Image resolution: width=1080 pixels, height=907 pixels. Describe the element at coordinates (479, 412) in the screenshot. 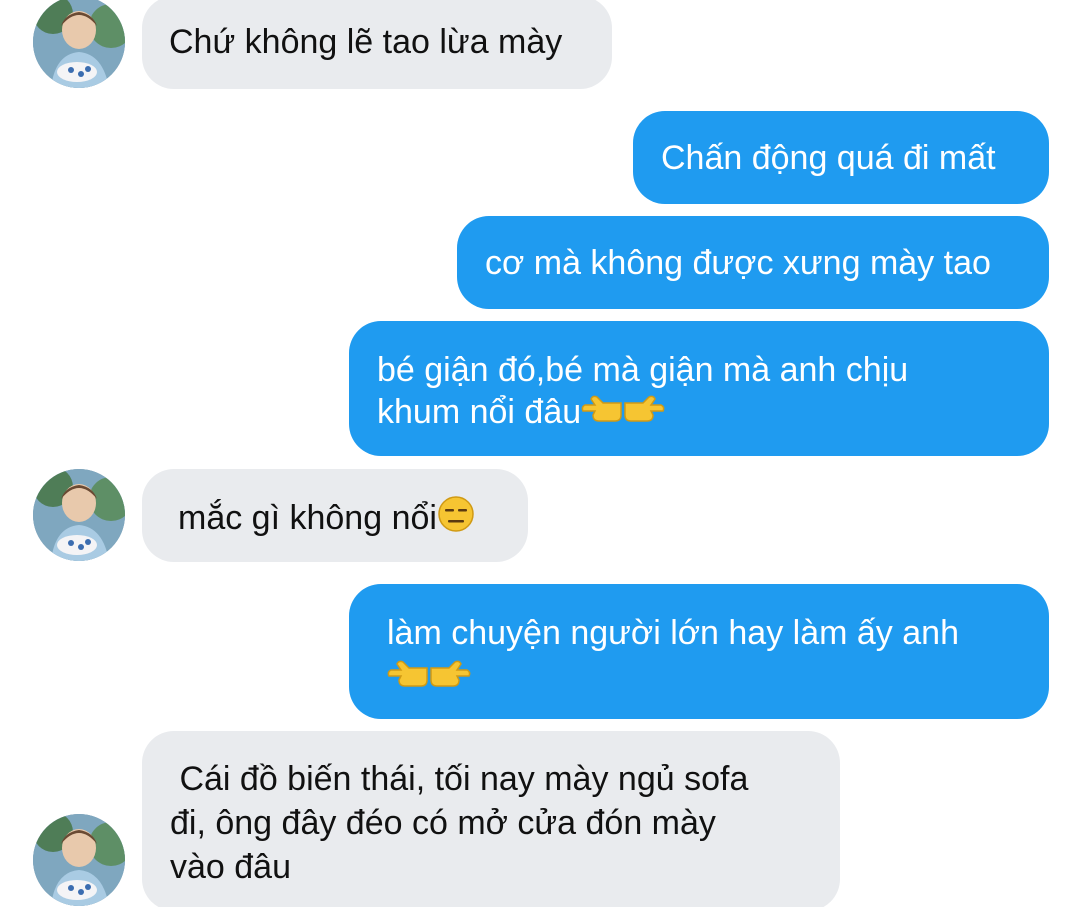

I see `message-text: khum nổi đâu` at that location.